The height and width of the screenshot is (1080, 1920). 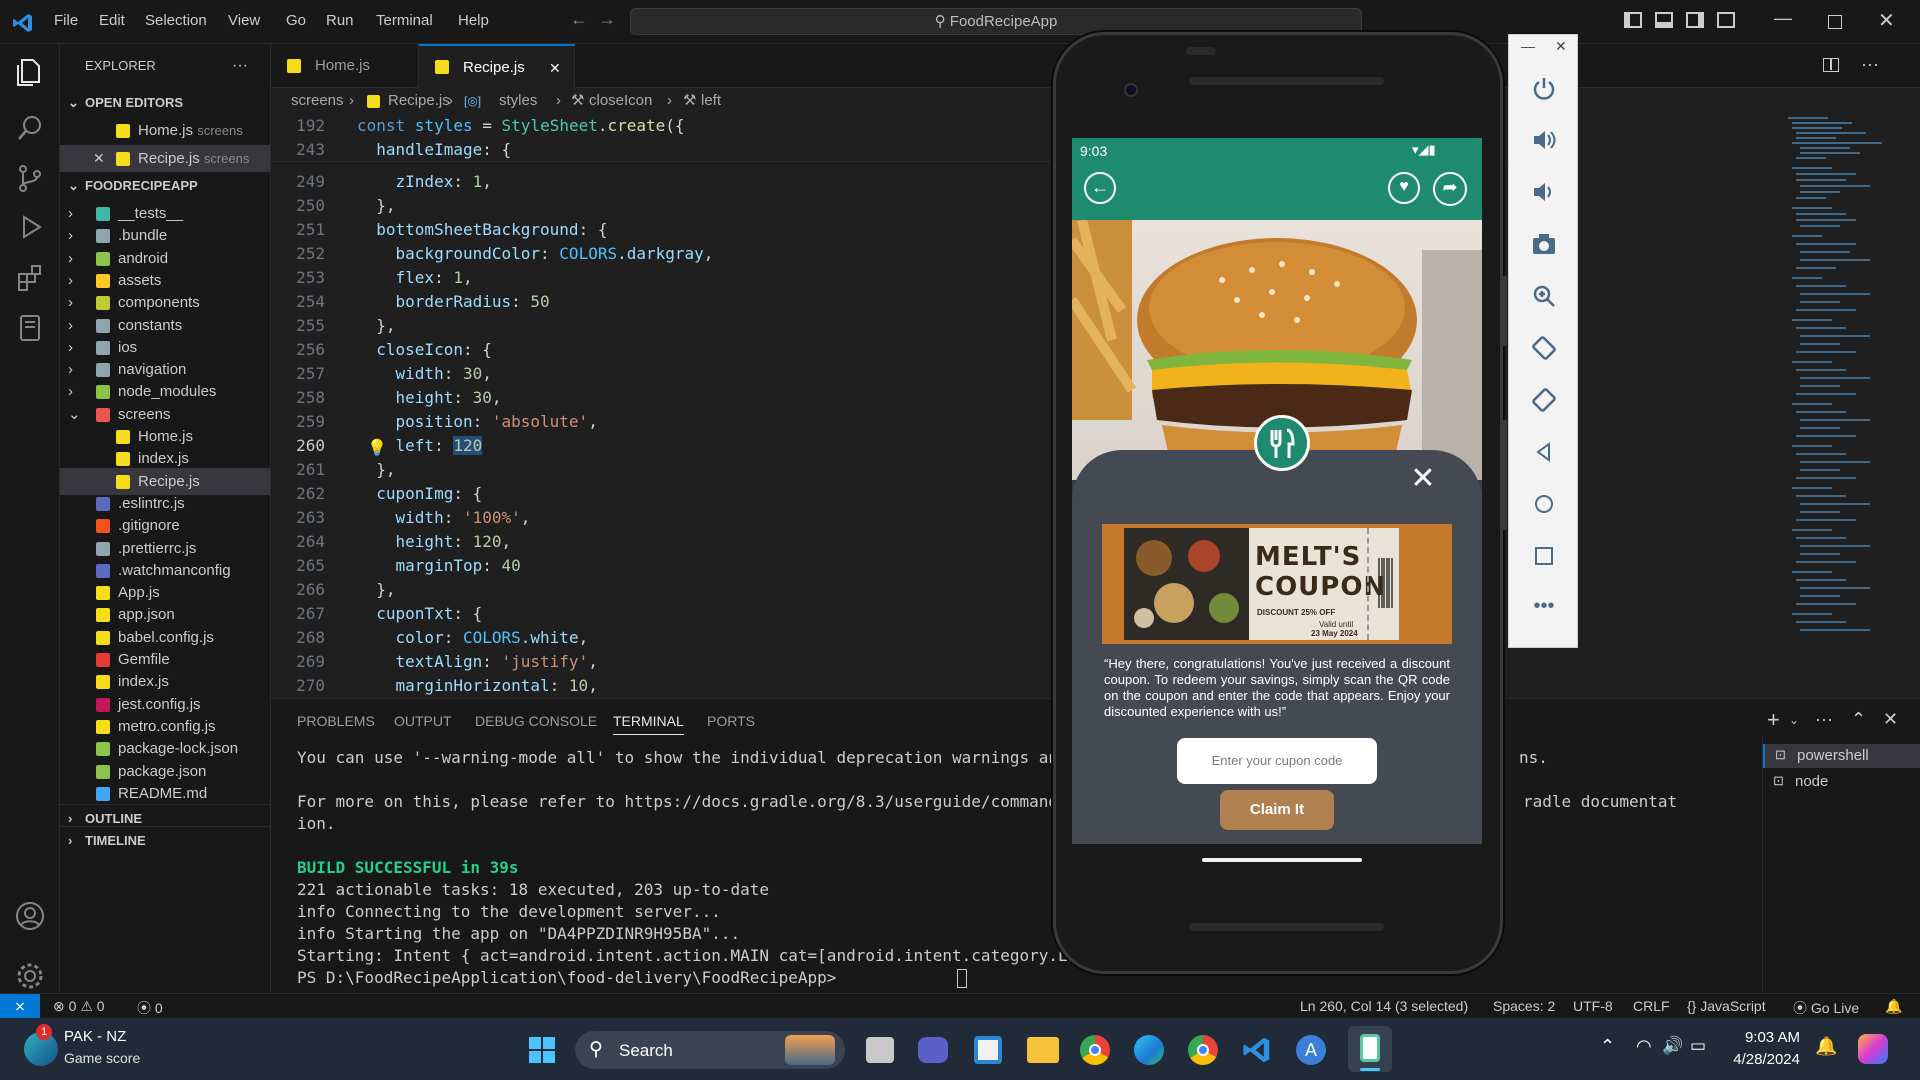 What do you see at coordinates (1644, 1046) in the screenshot?
I see `wifi-icon: ◠` at bounding box center [1644, 1046].